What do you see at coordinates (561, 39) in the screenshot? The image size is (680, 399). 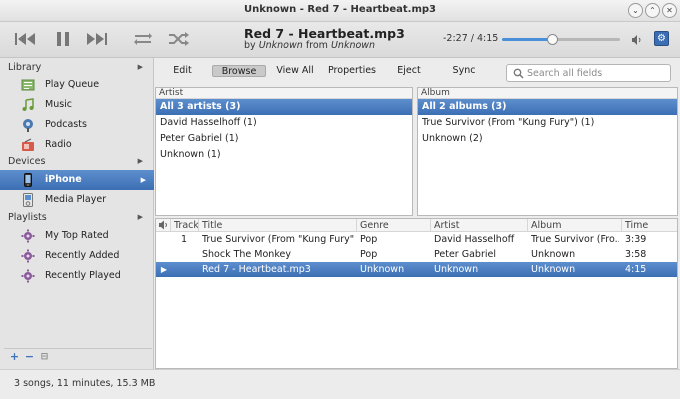 I see `seek-slider` at bounding box center [561, 39].